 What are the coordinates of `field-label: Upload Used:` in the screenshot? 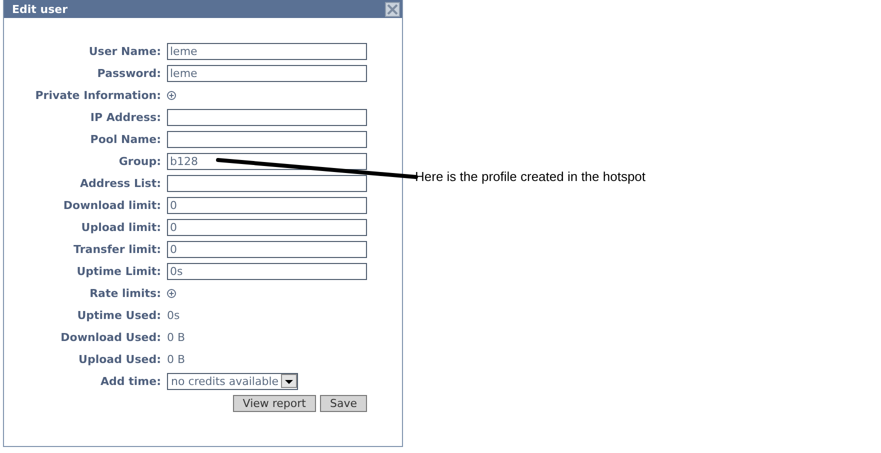 It's located at (119, 359).